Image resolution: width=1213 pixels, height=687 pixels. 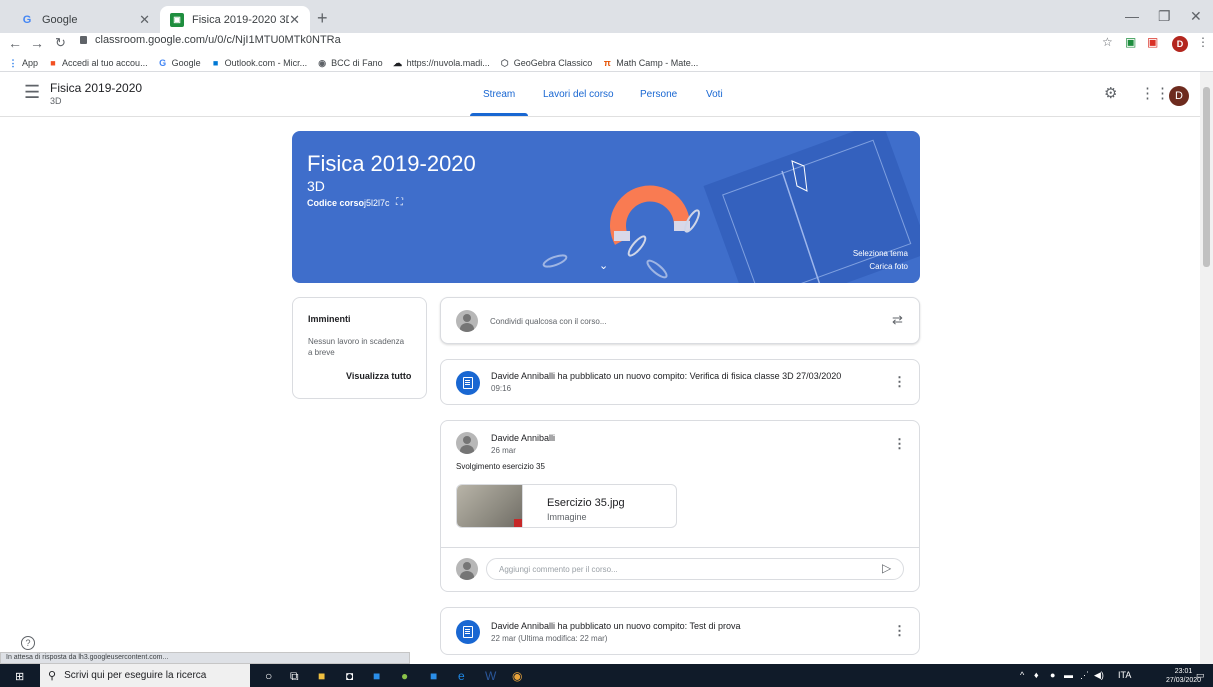 What do you see at coordinates (1068, 675) in the screenshot?
I see `battery-icon: ▬` at bounding box center [1068, 675].